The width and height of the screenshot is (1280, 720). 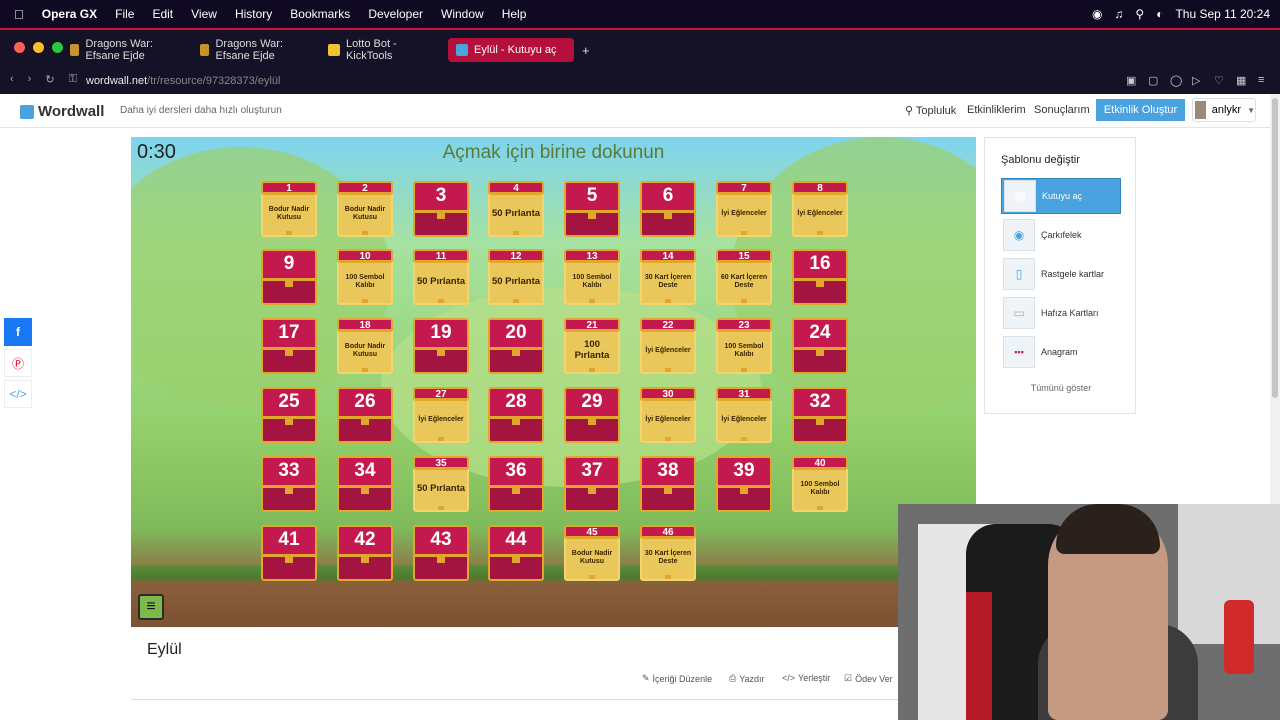 What do you see at coordinates (365, 541) in the screenshot?
I see `box-number: 42` at bounding box center [365, 541].